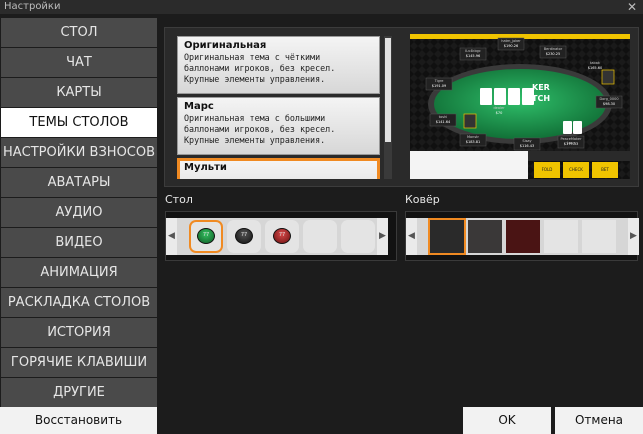 The height and width of the screenshot is (434, 643). What do you see at coordinates (443, 117) in the screenshot?
I see `preview-player-name: toshi` at bounding box center [443, 117].